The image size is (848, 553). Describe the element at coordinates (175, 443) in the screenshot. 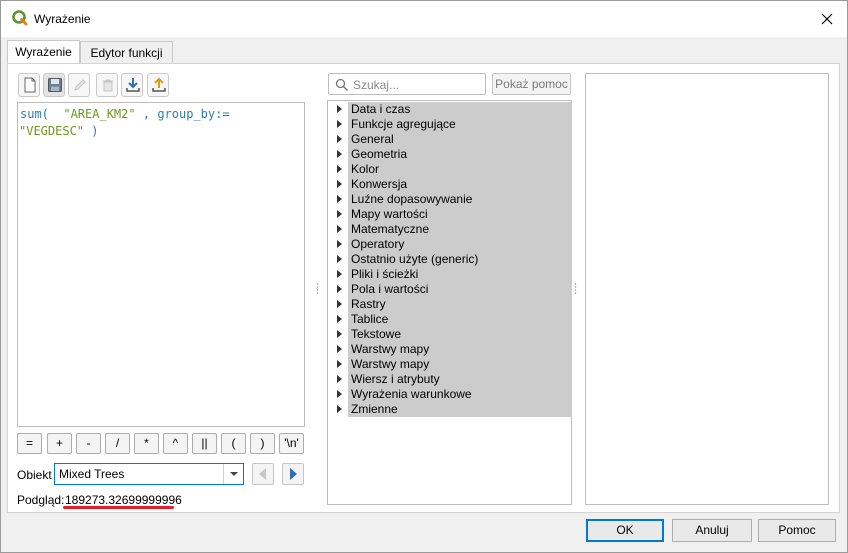

I see `operator-power-button: ^` at that location.